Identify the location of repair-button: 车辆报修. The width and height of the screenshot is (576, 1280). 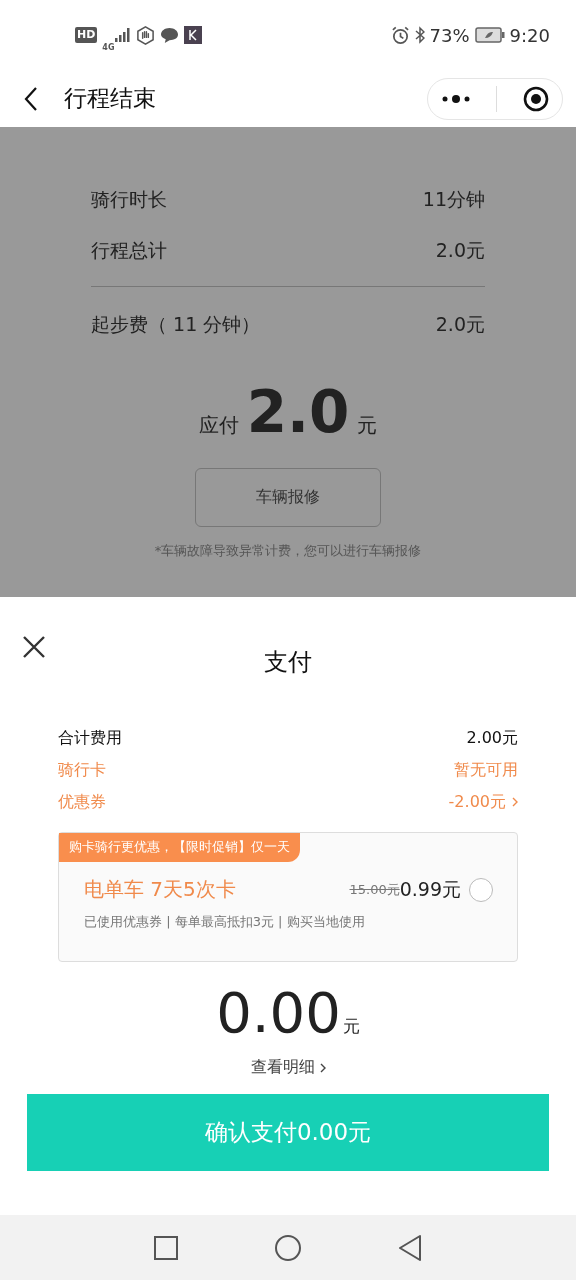
(288, 497).